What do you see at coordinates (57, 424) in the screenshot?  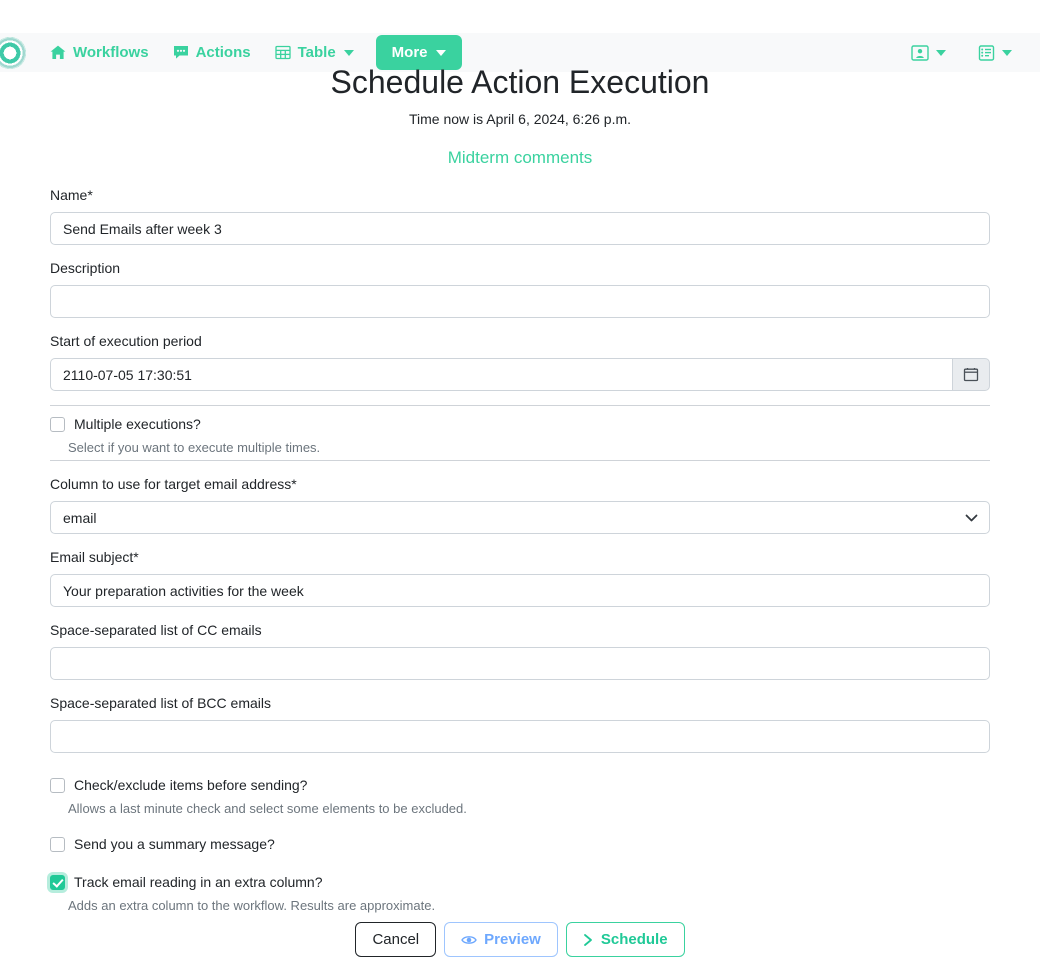 I see `multiple-executions-checkbox` at bounding box center [57, 424].